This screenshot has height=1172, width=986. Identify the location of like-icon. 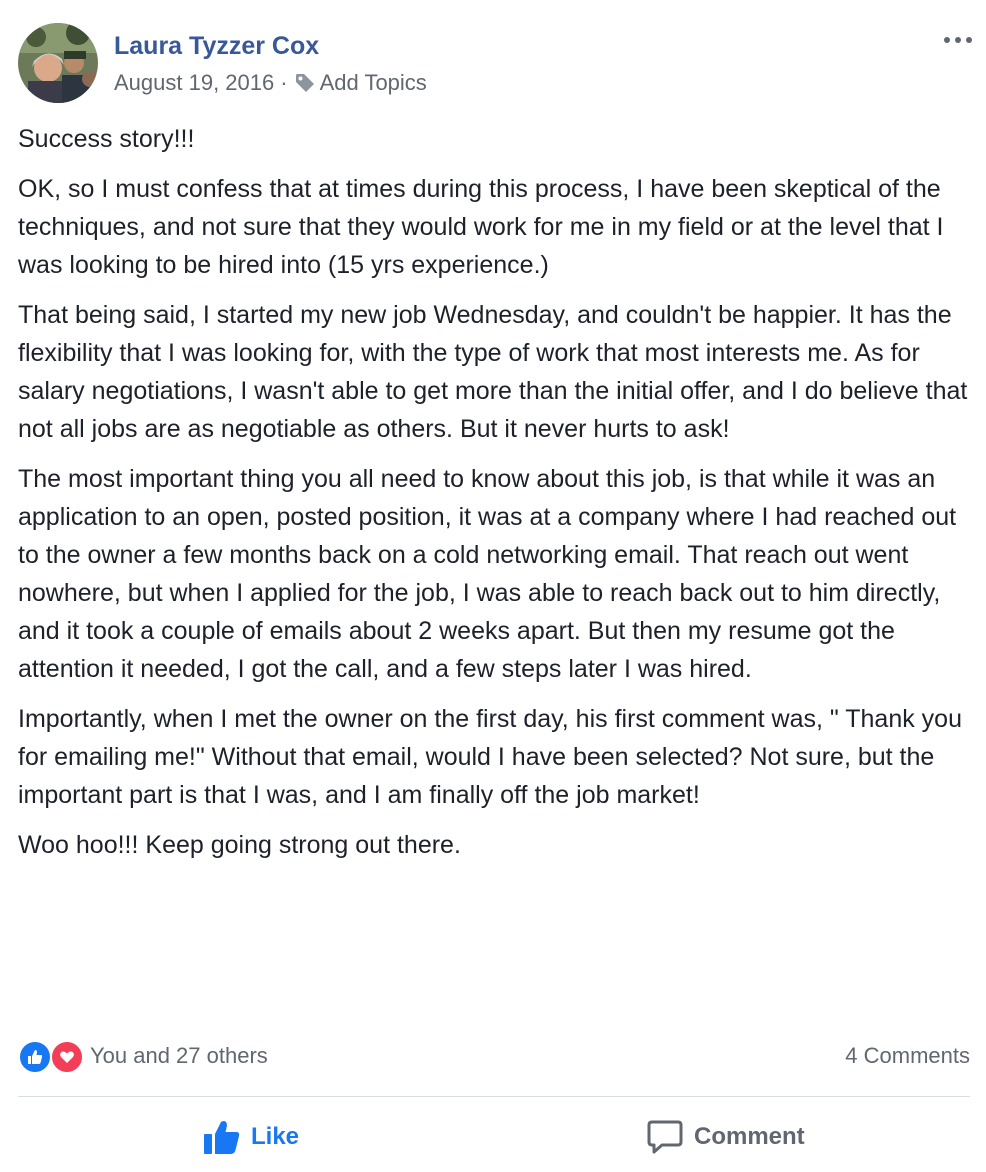
(35, 1057).